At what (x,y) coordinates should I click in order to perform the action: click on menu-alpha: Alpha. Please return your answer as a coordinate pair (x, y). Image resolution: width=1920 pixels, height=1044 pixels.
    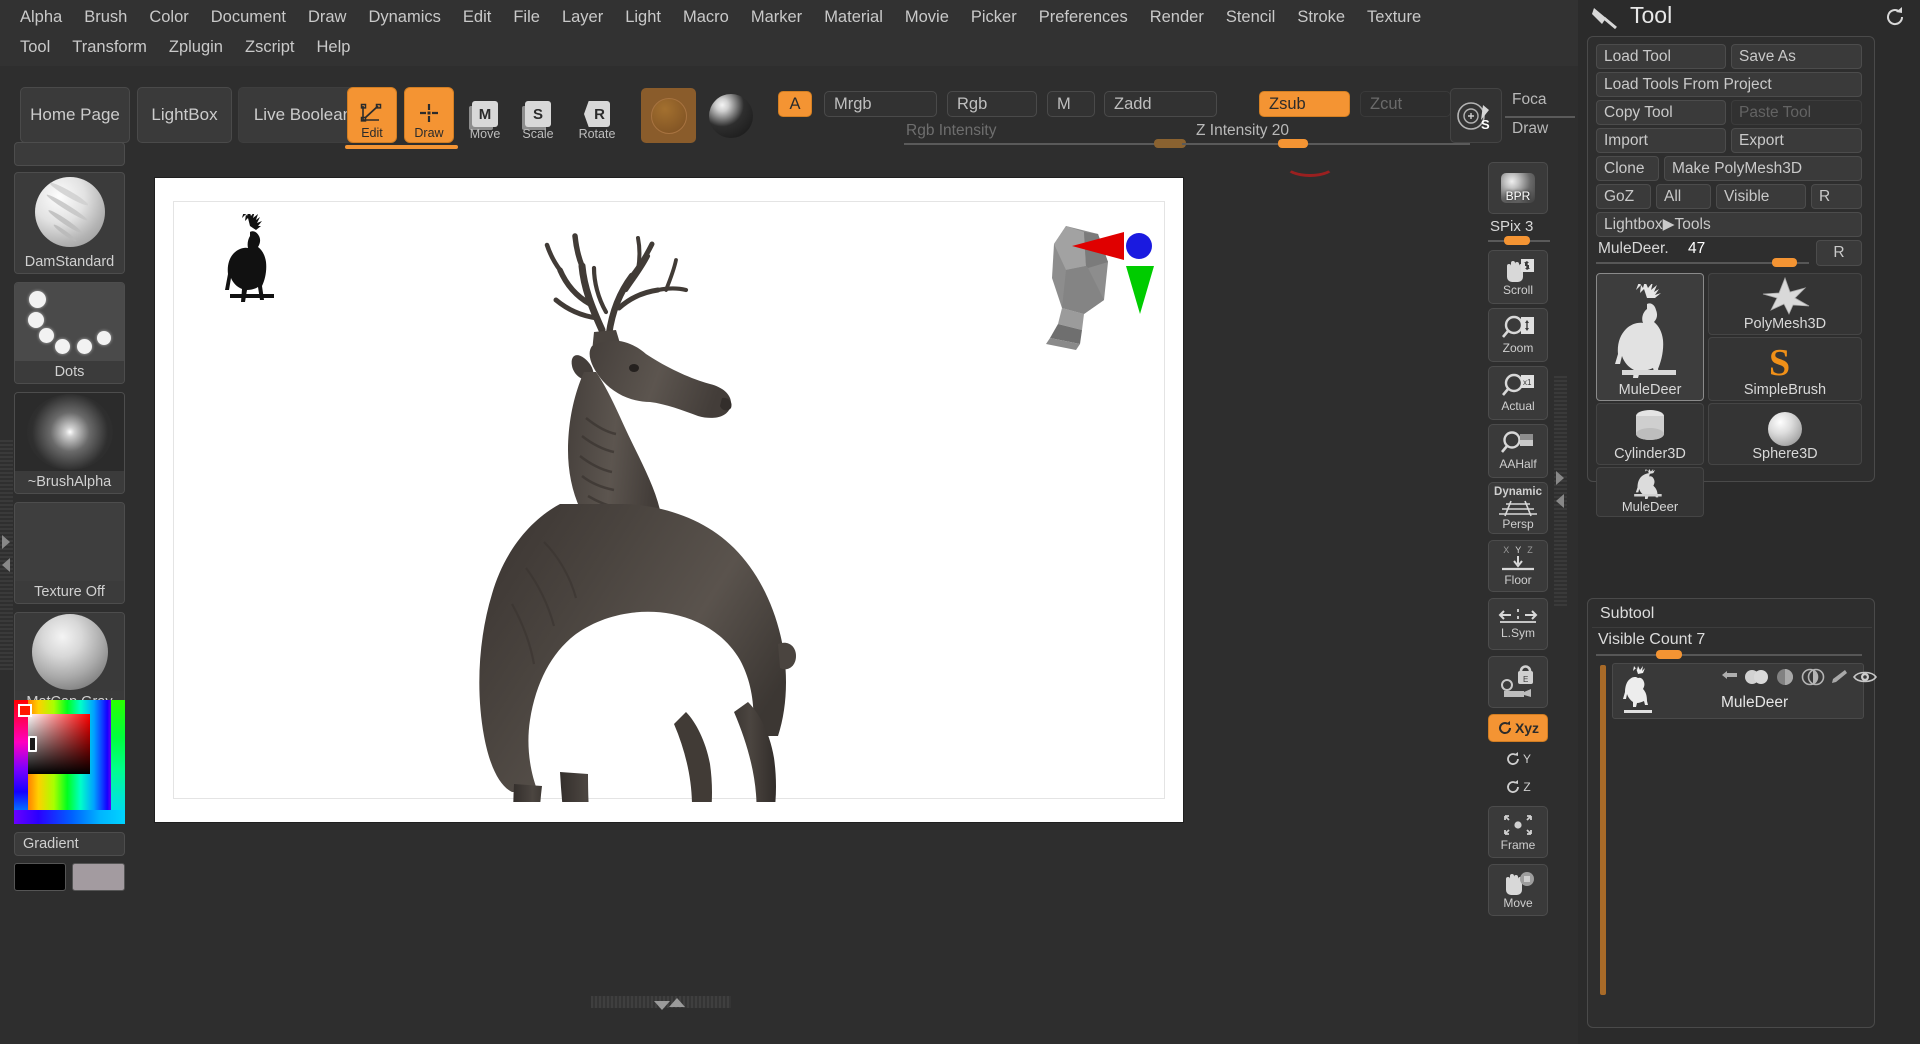
    Looking at the image, I should click on (41, 17).